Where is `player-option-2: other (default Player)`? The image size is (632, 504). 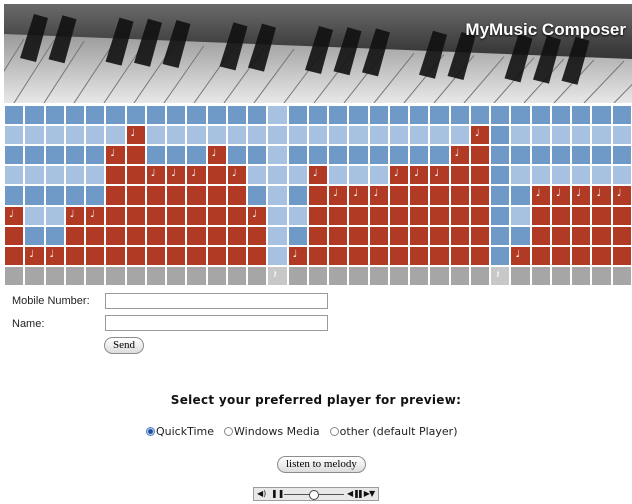 player-option-2: other (default Player) is located at coordinates (393, 431).